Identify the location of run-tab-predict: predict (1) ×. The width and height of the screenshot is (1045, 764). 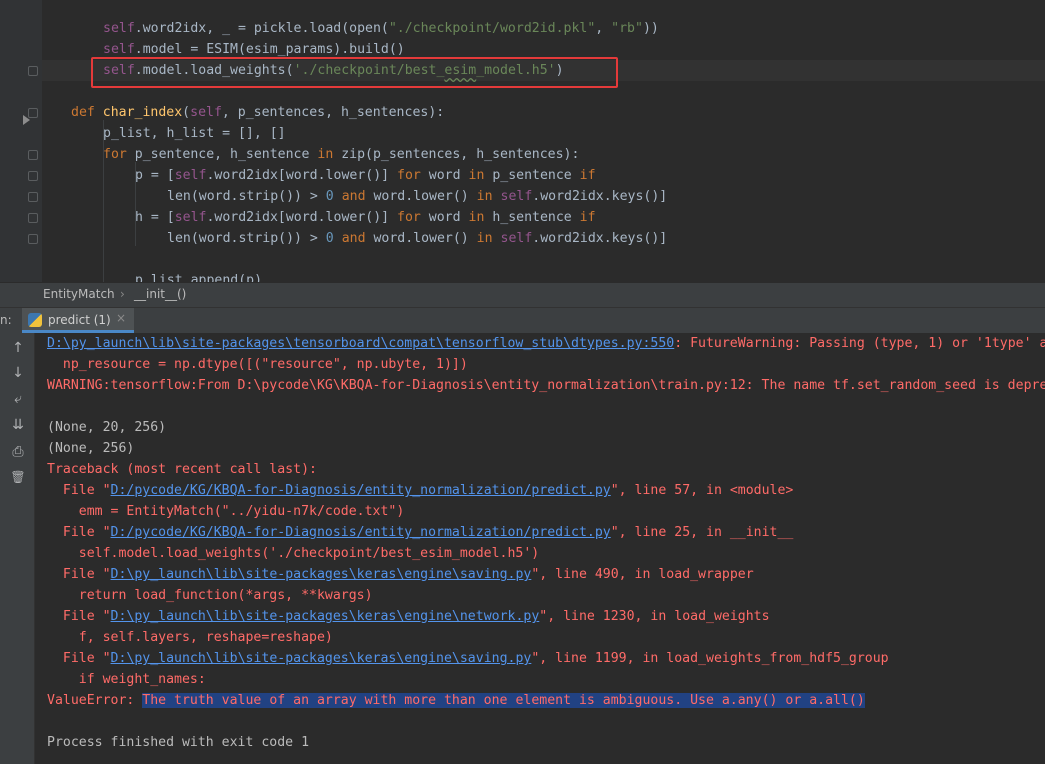
(78, 320).